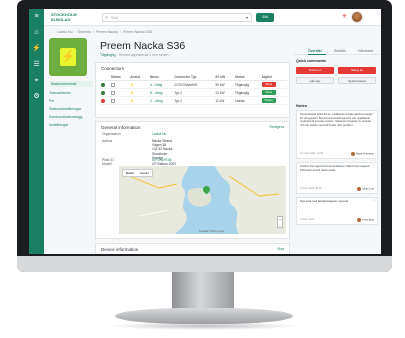  What do you see at coordinates (143, 55) in the screenshot?
I see `last-updated: Senast uppdaterad 2 min sedan` at bounding box center [143, 55].